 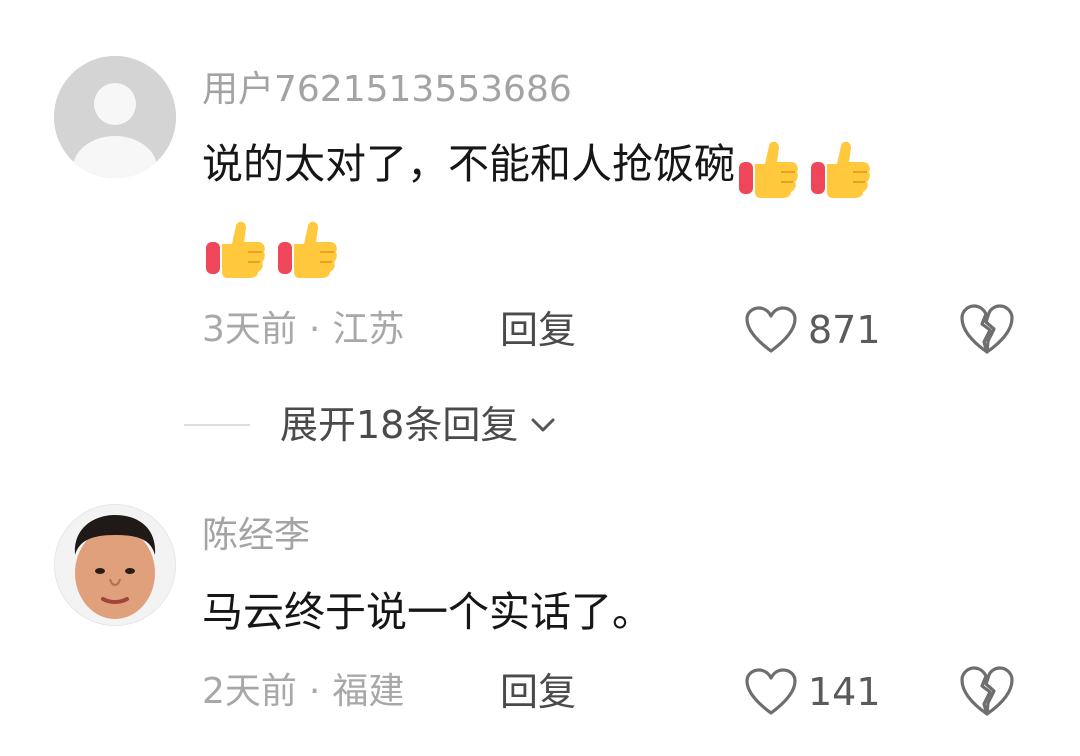 I want to click on like-count: 871, so click(x=844, y=330).